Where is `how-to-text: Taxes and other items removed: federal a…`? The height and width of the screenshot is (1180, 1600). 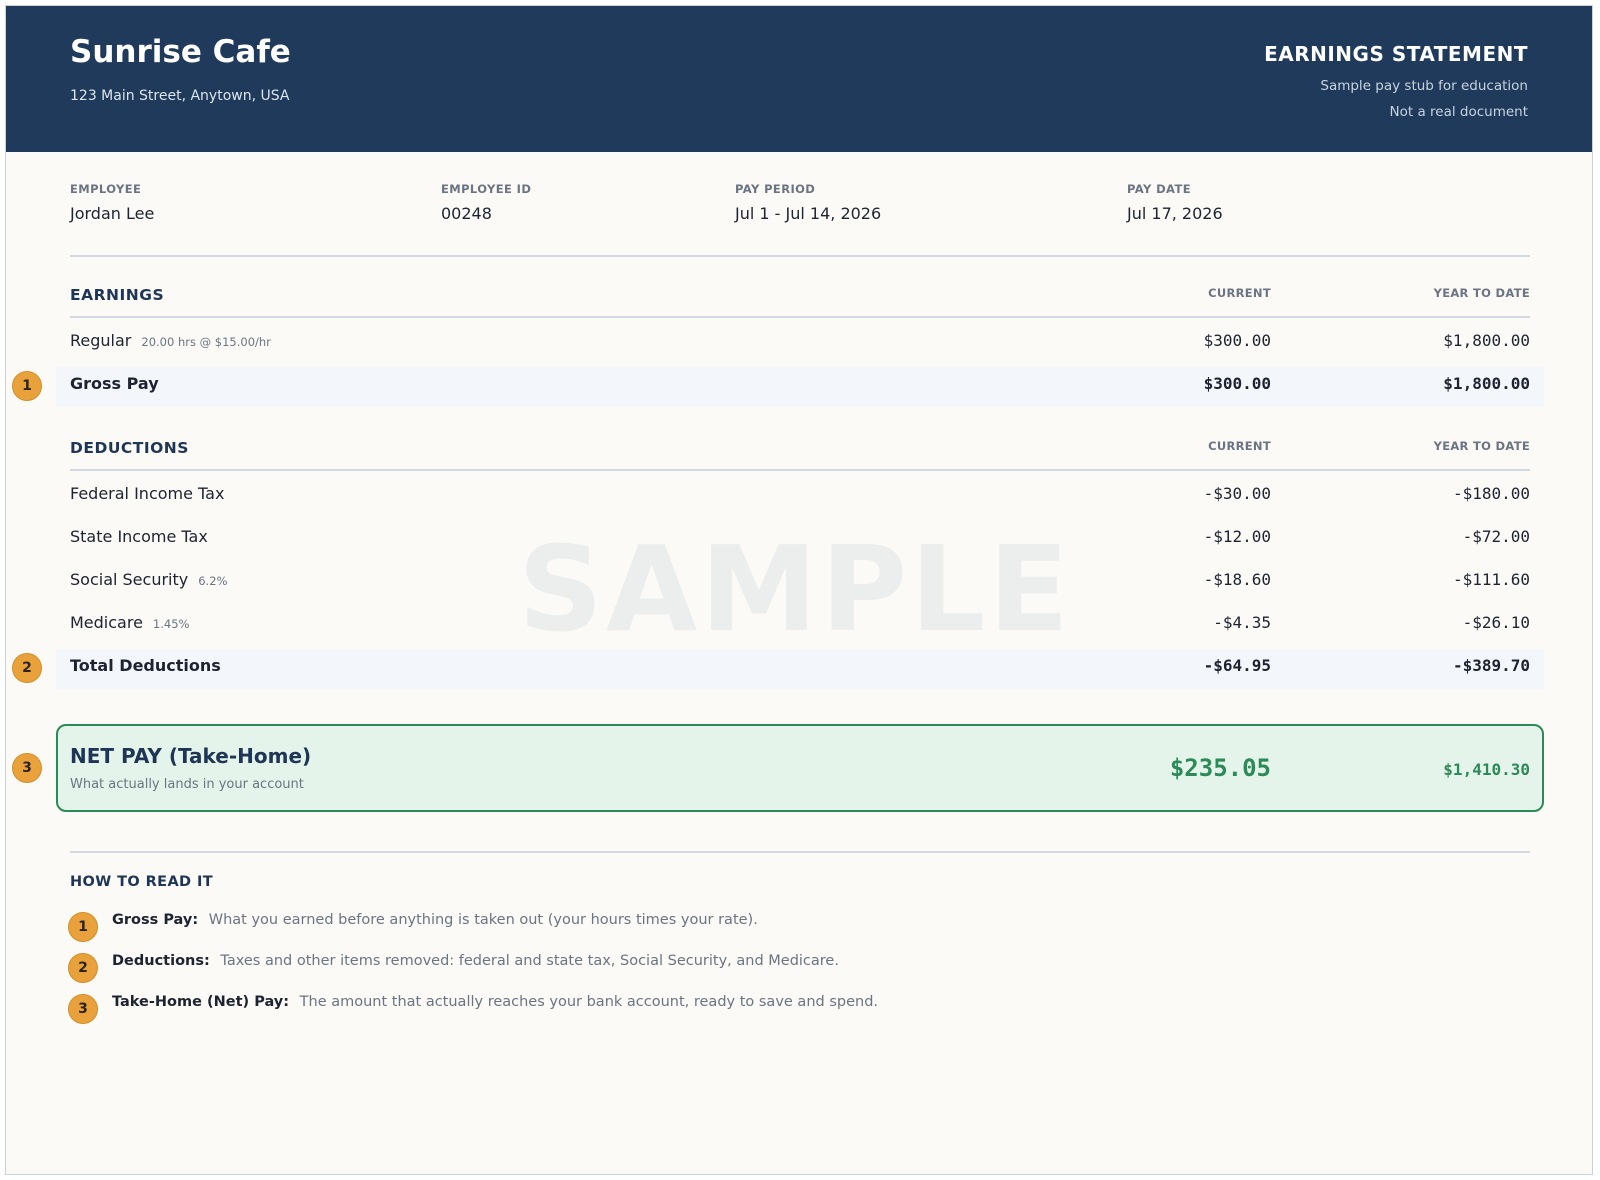 how-to-text: Taxes and other items removed: federal a… is located at coordinates (529, 961).